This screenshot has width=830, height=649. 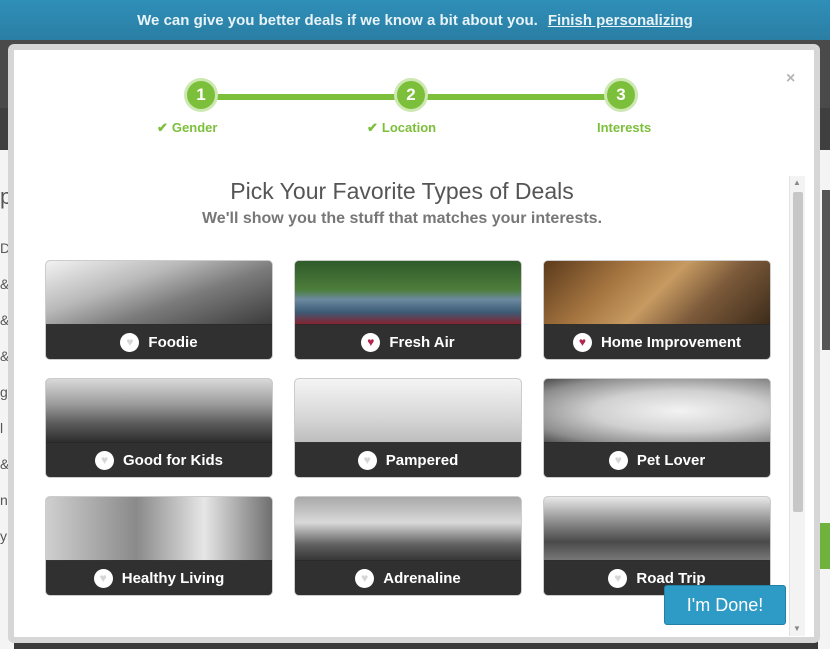 What do you see at coordinates (422, 578) in the screenshot?
I see `tile-label: Adrenaline` at bounding box center [422, 578].